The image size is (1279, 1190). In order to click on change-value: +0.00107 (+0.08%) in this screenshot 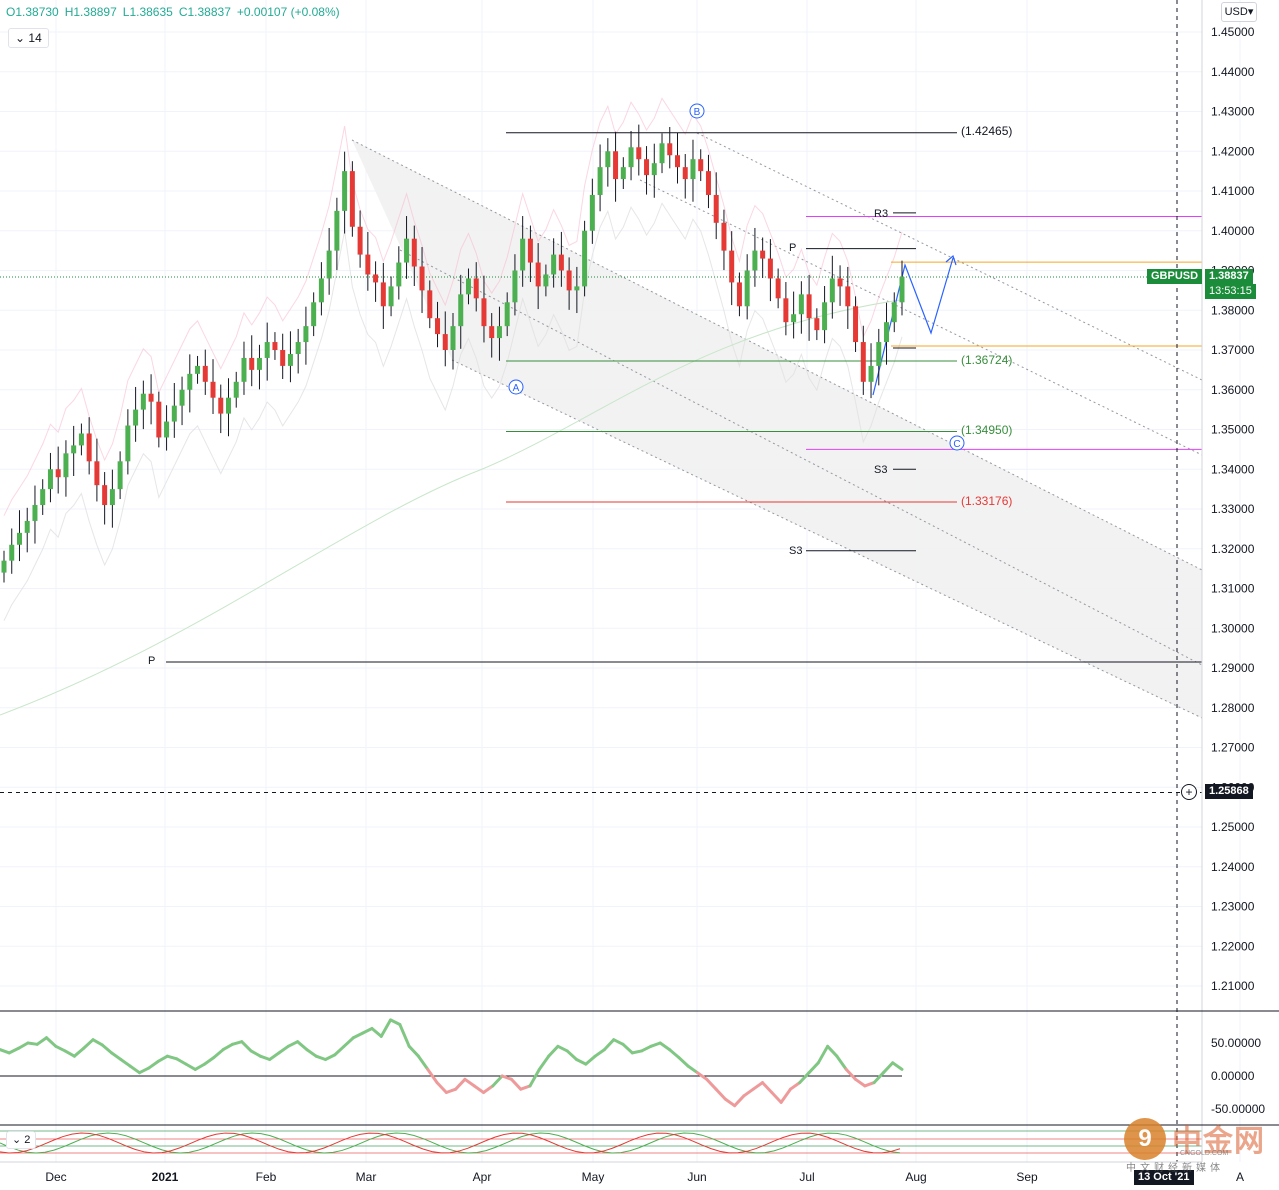, I will do `click(288, 12)`.